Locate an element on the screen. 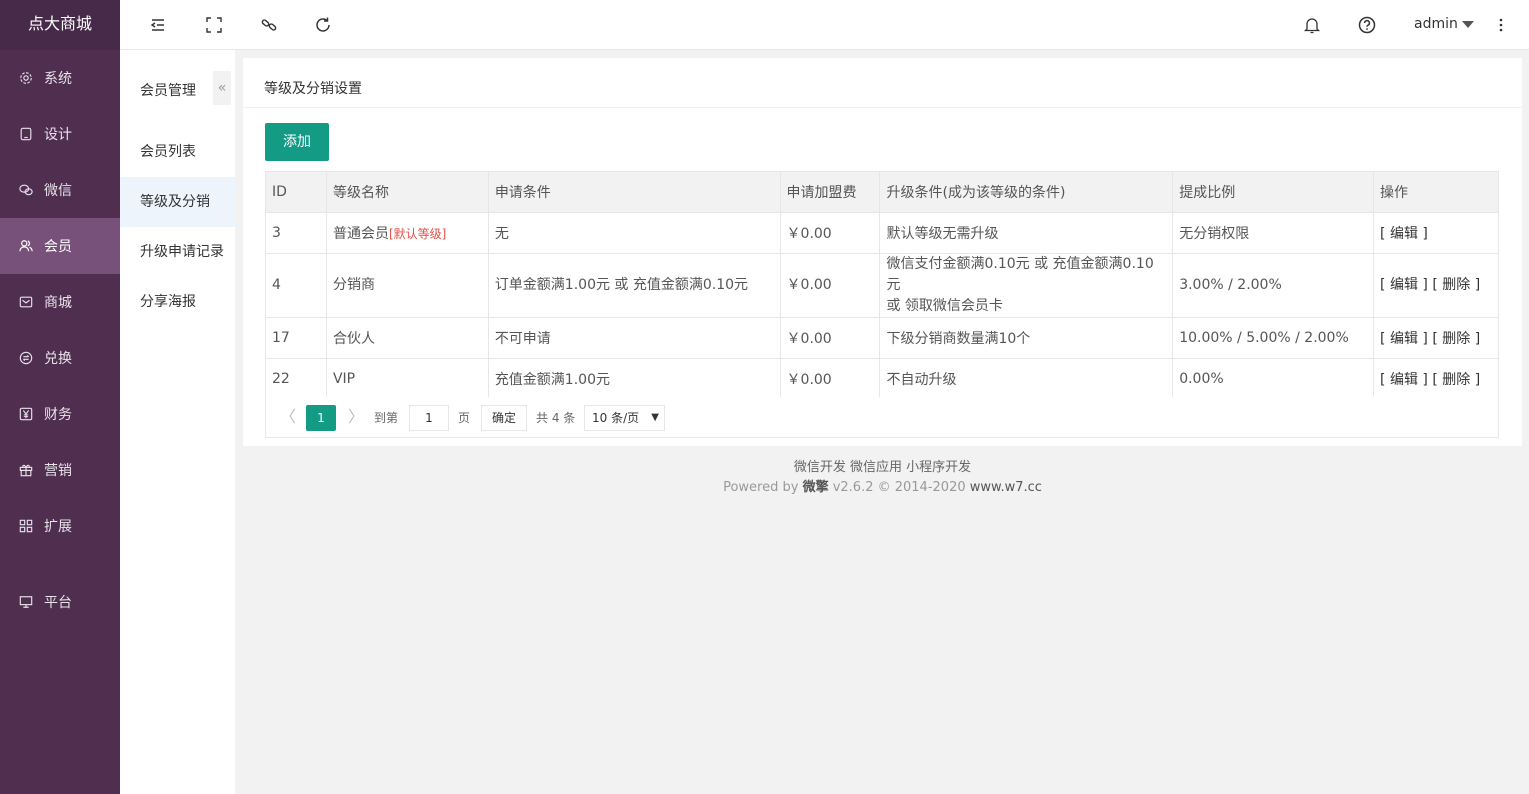 The image size is (1529, 794). upgrade-line: 或 领取微信会员卡 is located at coordinates (944, 306).